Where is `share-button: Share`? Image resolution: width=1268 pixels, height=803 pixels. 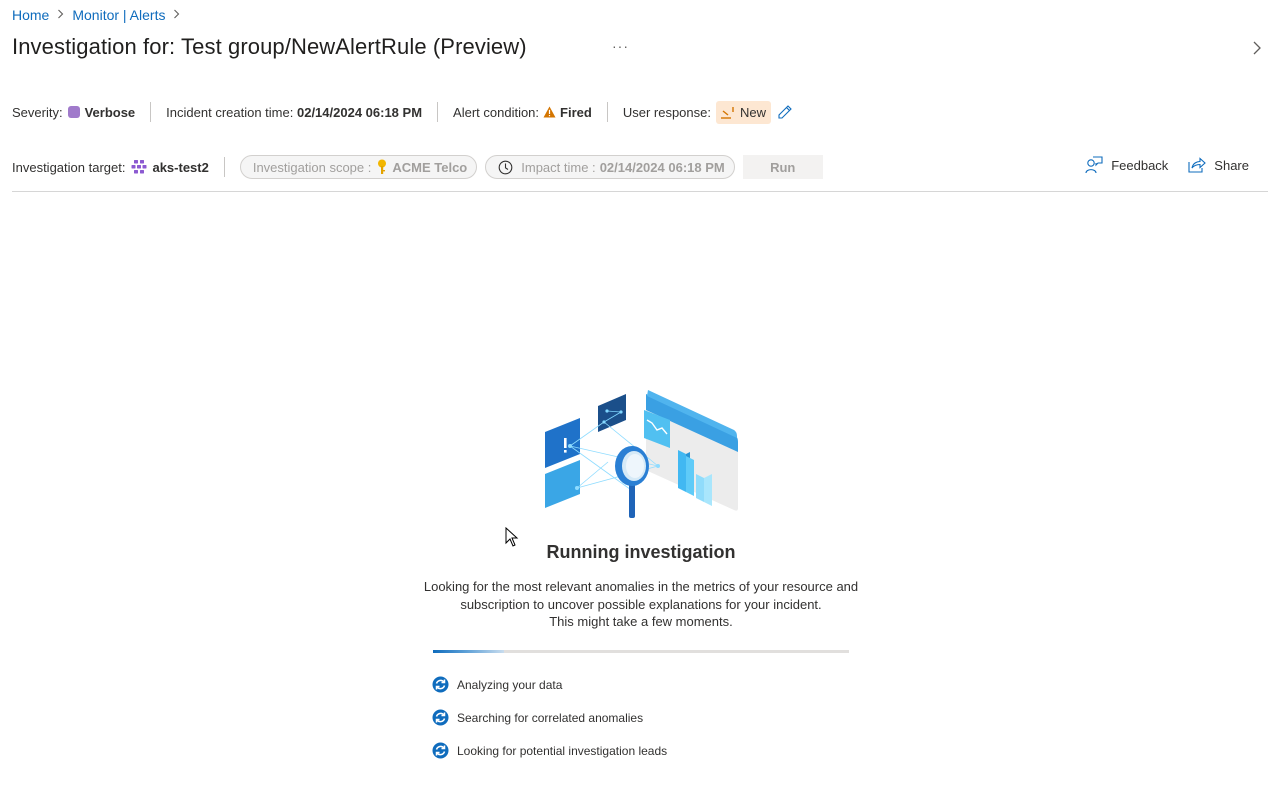
share-button: Share is located at coordinates (1218, 165).